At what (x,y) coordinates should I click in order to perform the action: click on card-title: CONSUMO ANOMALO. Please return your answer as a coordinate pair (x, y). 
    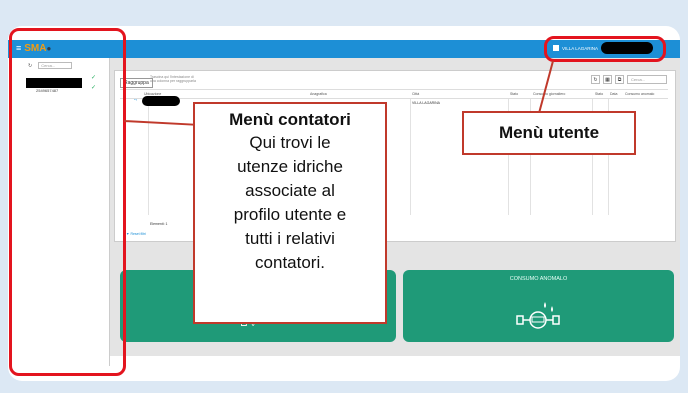
    Looking at the image, I should click on (538, 279).